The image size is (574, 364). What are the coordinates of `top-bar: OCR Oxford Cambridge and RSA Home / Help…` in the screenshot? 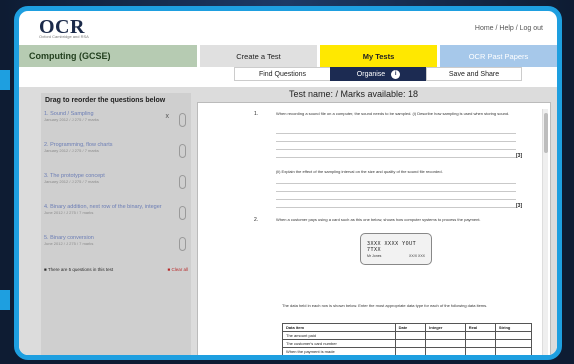 It's located at (288, 28).